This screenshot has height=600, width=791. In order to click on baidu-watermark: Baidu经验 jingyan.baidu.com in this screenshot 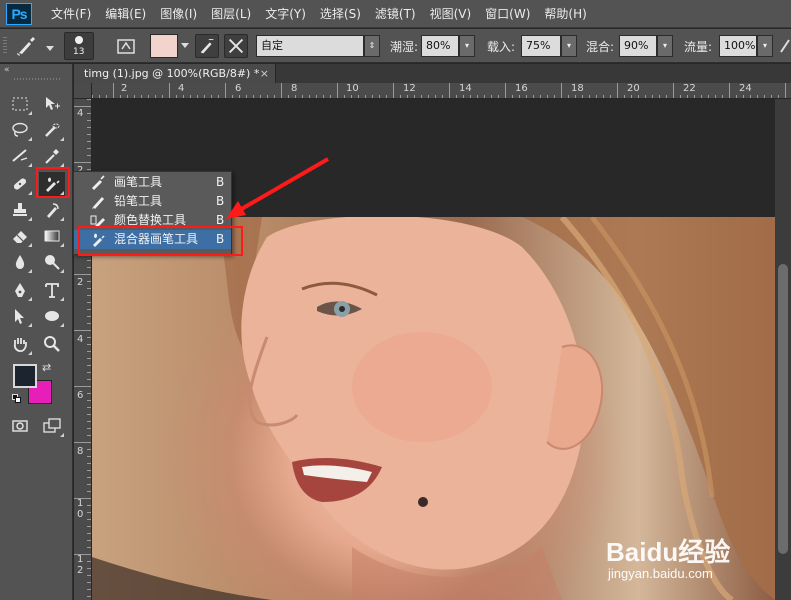, I will do `click(681, 558)`.